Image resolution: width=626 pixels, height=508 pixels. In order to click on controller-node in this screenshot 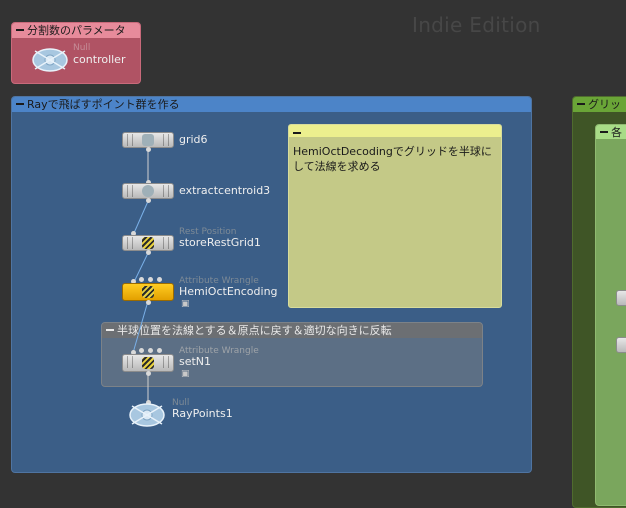, I will do `click(50, 61)`.